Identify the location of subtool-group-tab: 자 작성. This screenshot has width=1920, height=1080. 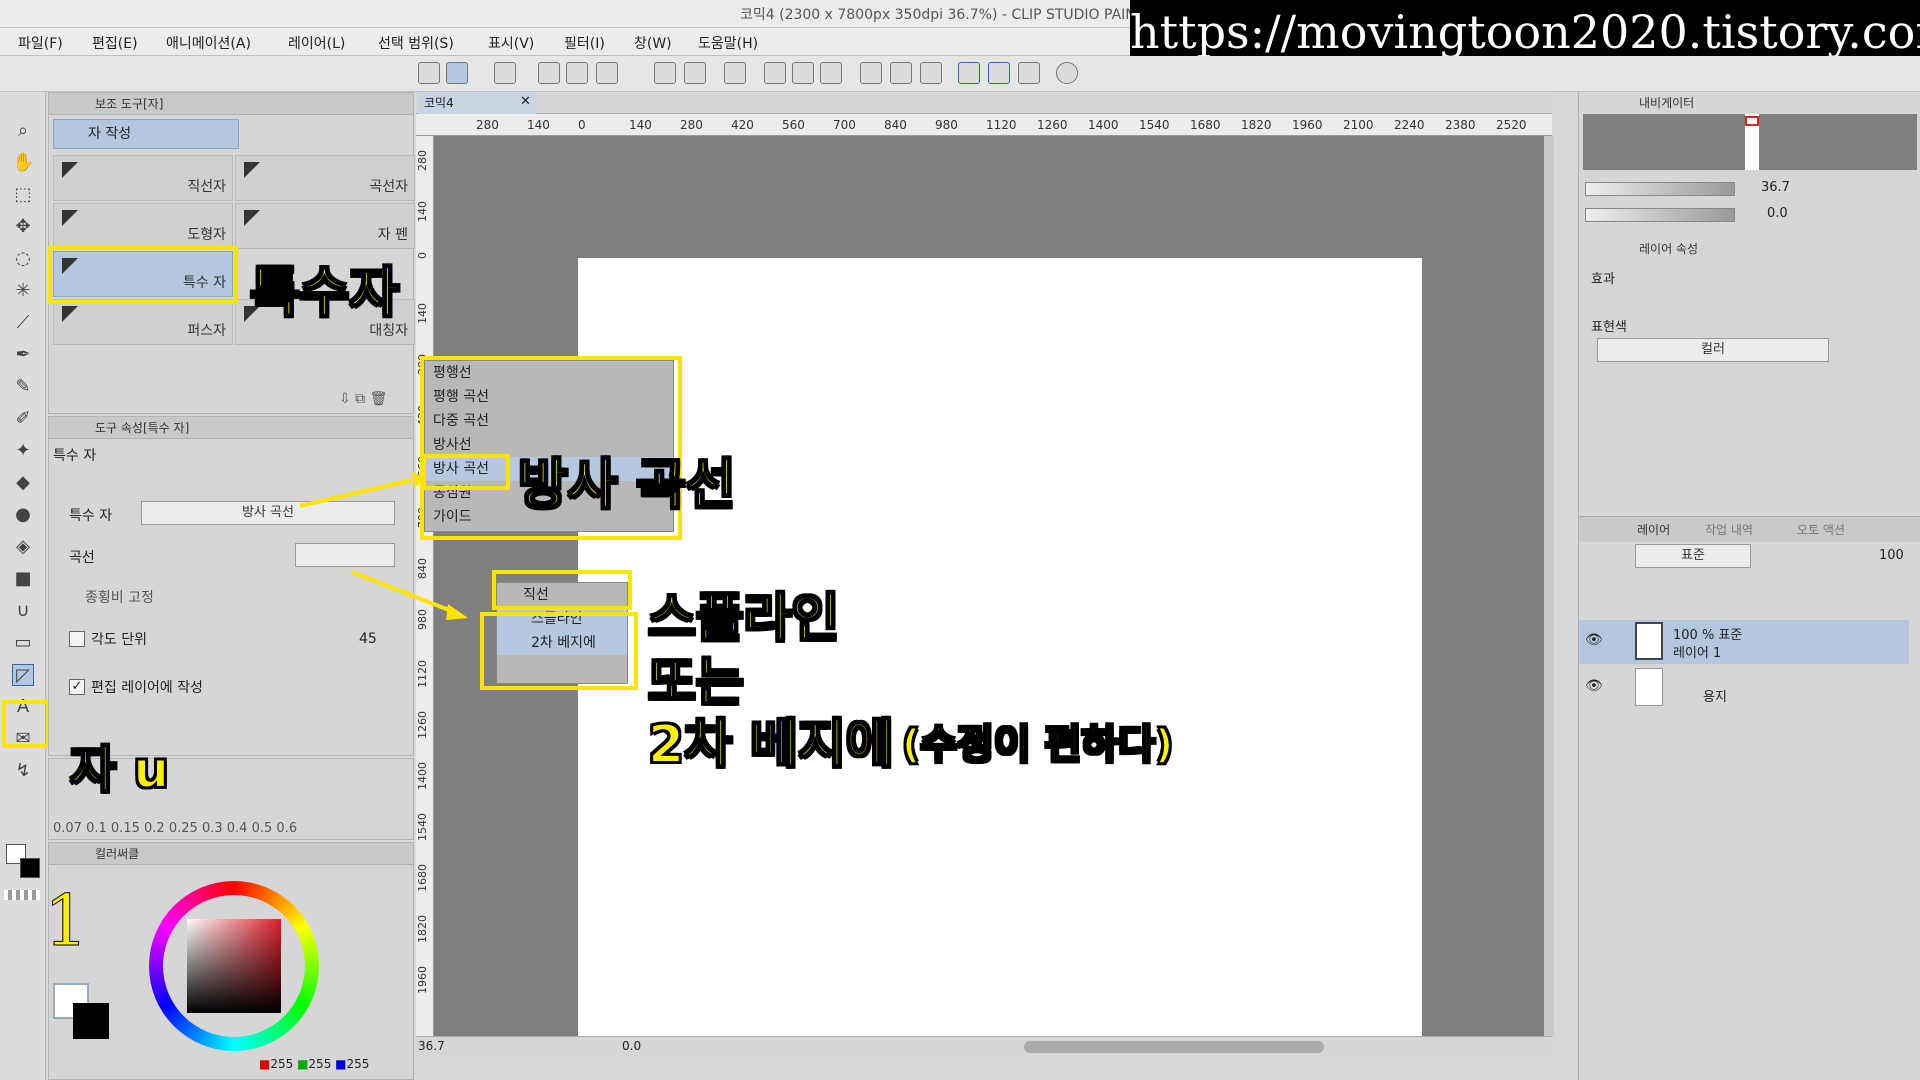
(146, 134).